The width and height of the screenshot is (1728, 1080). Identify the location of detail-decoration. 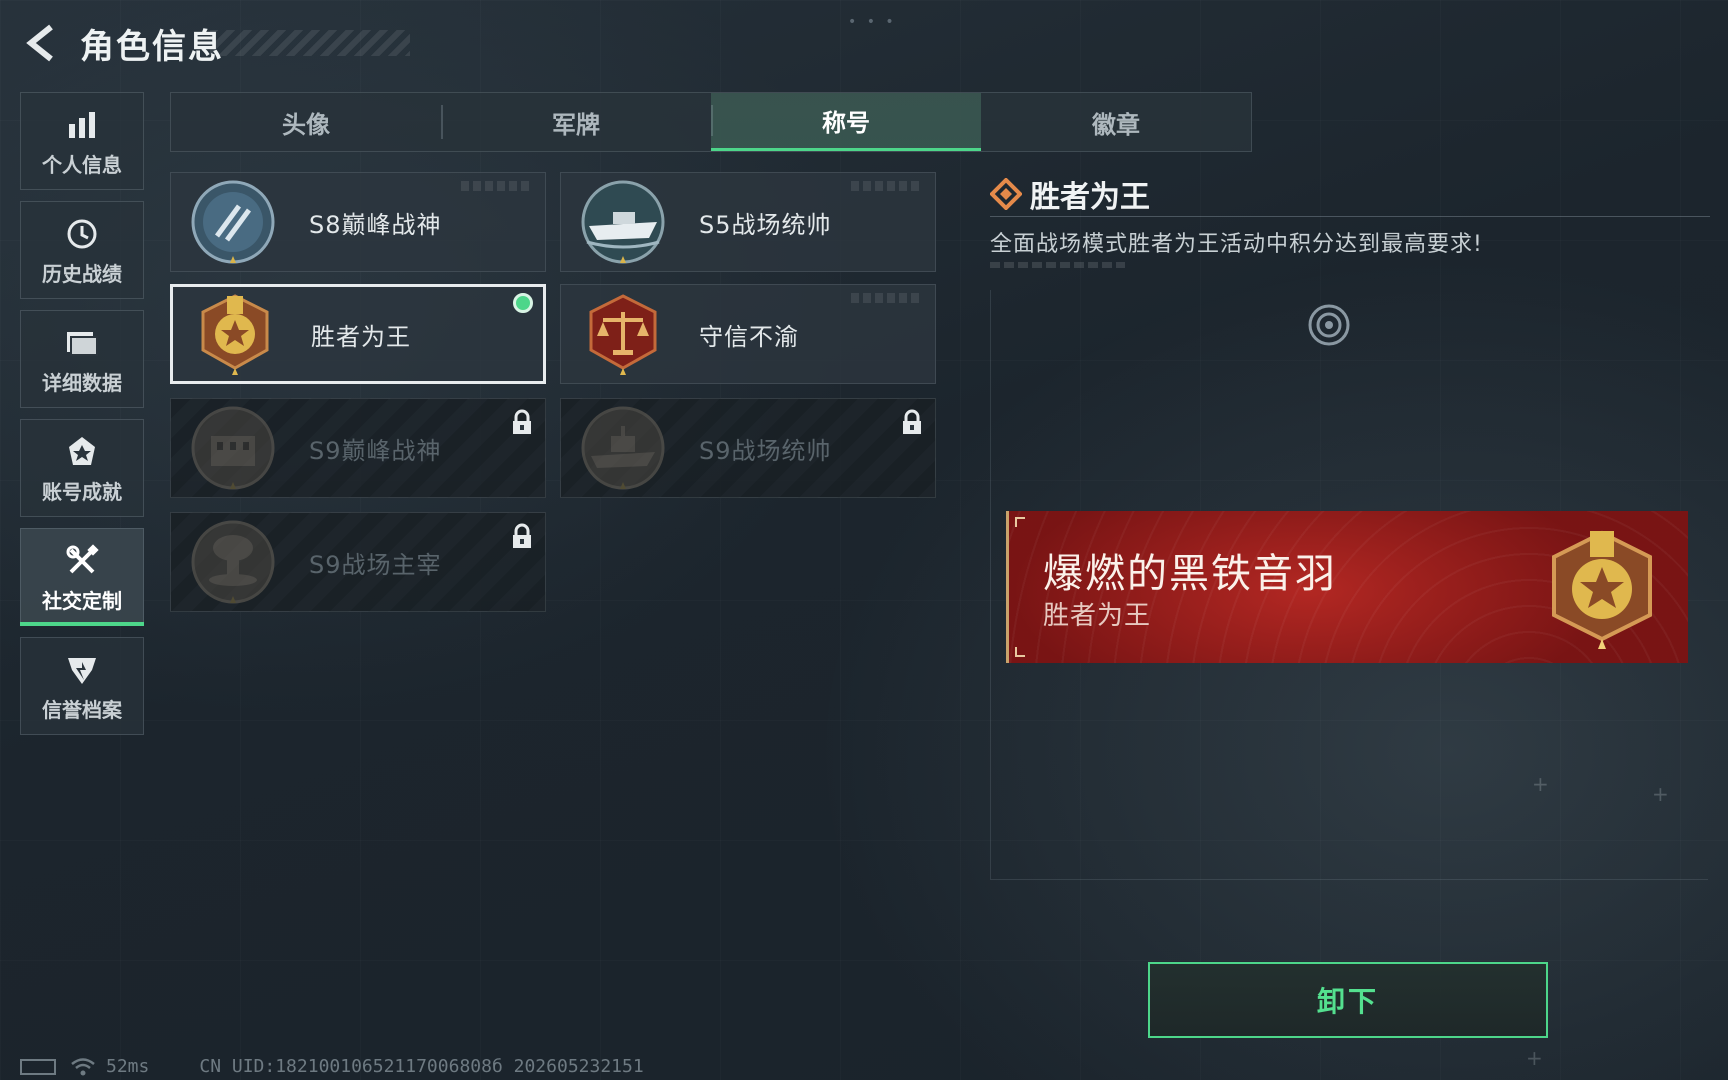
(1057, 265).